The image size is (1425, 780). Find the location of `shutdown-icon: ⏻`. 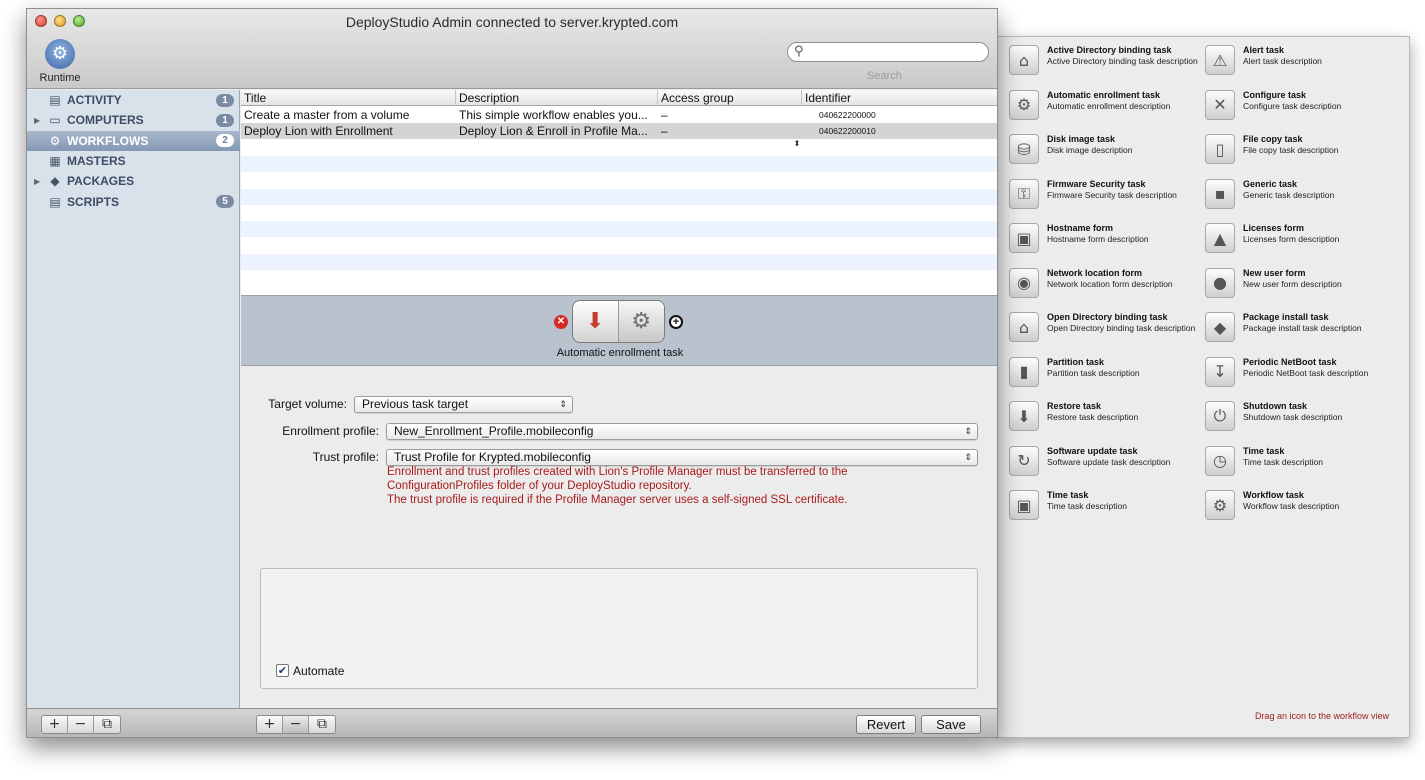

shutdown-icon: ⏻ is located at coordinates (1220, 416).